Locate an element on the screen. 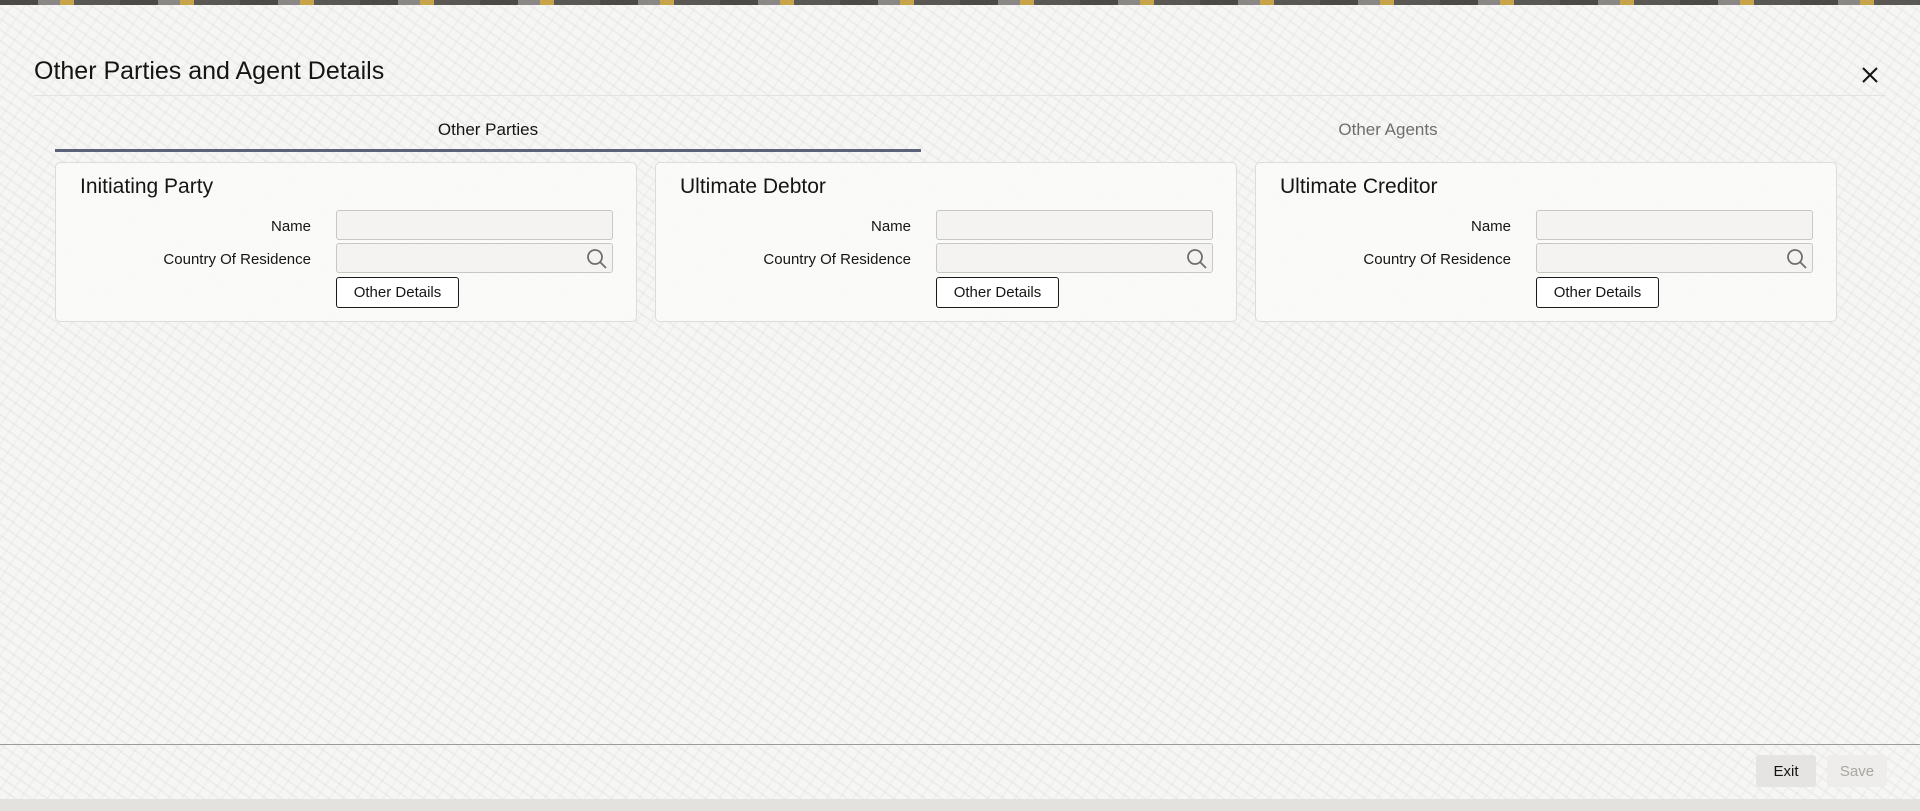 The image size is (1920, 811). initiating-party-name-input is located at coordinates (474, 225).